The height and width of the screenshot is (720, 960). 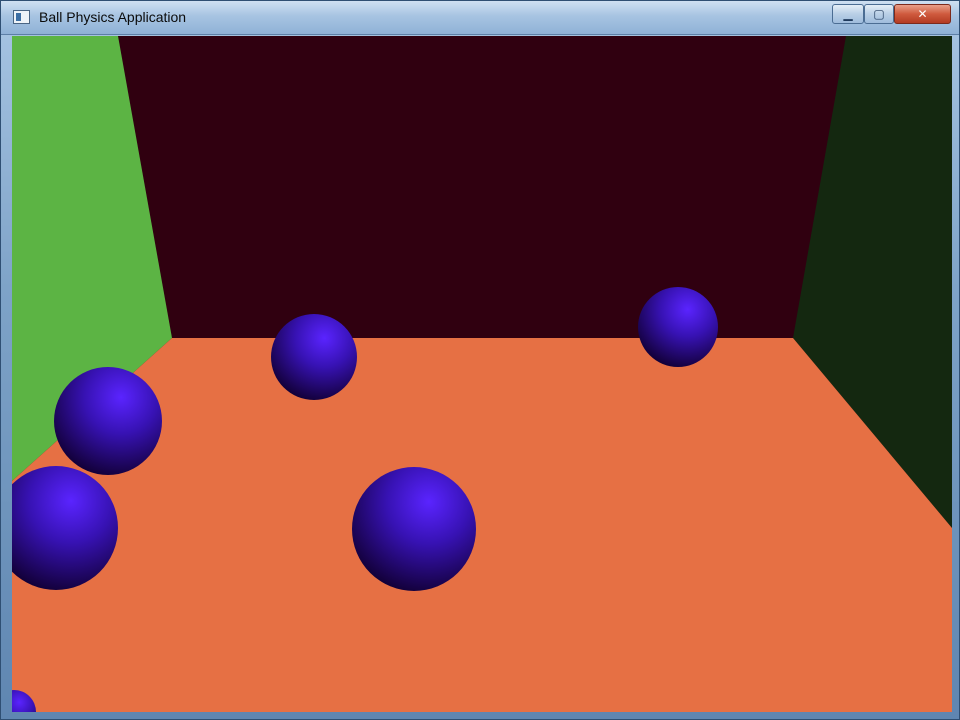 What do you see at coordinates (113, 17) in the screenshot?
I see `window-title: Ball Physics Application` at bounding box center [113, 17].